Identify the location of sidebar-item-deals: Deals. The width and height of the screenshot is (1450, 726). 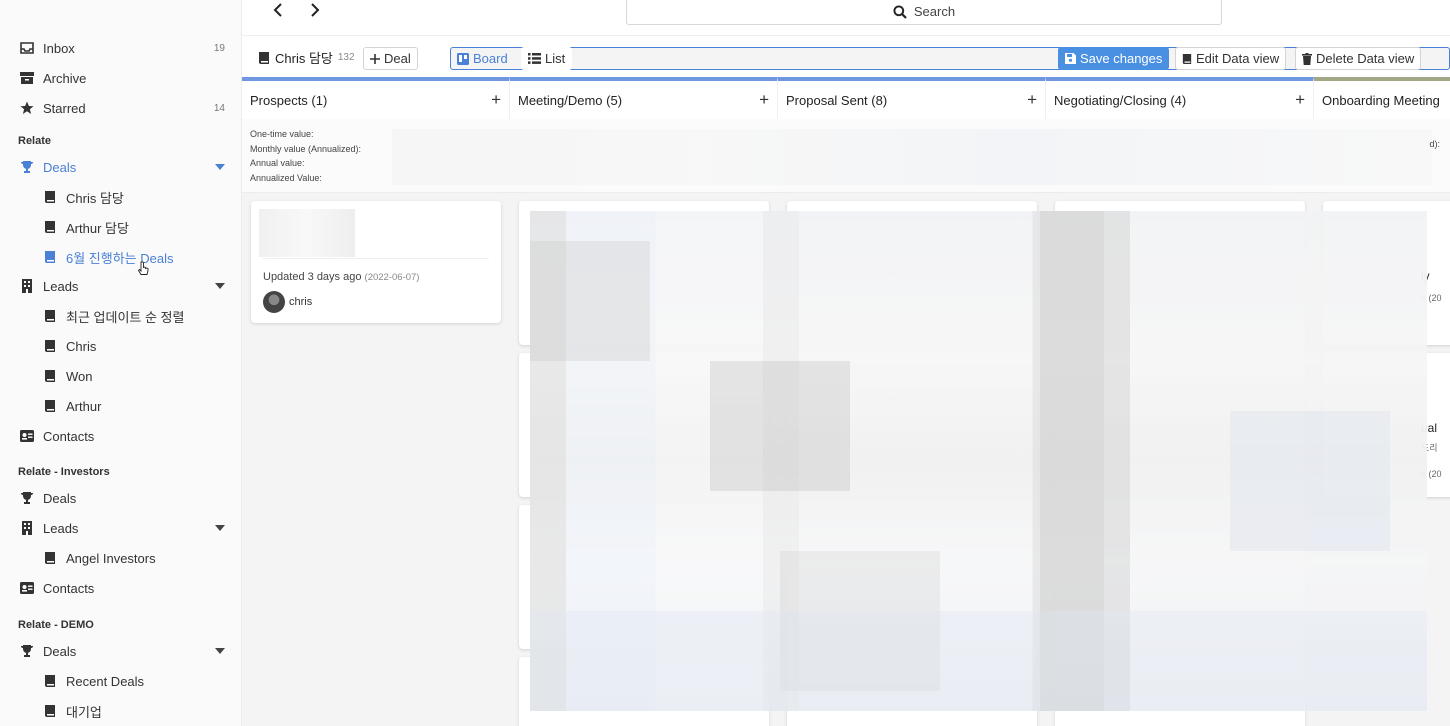
(120, 167).